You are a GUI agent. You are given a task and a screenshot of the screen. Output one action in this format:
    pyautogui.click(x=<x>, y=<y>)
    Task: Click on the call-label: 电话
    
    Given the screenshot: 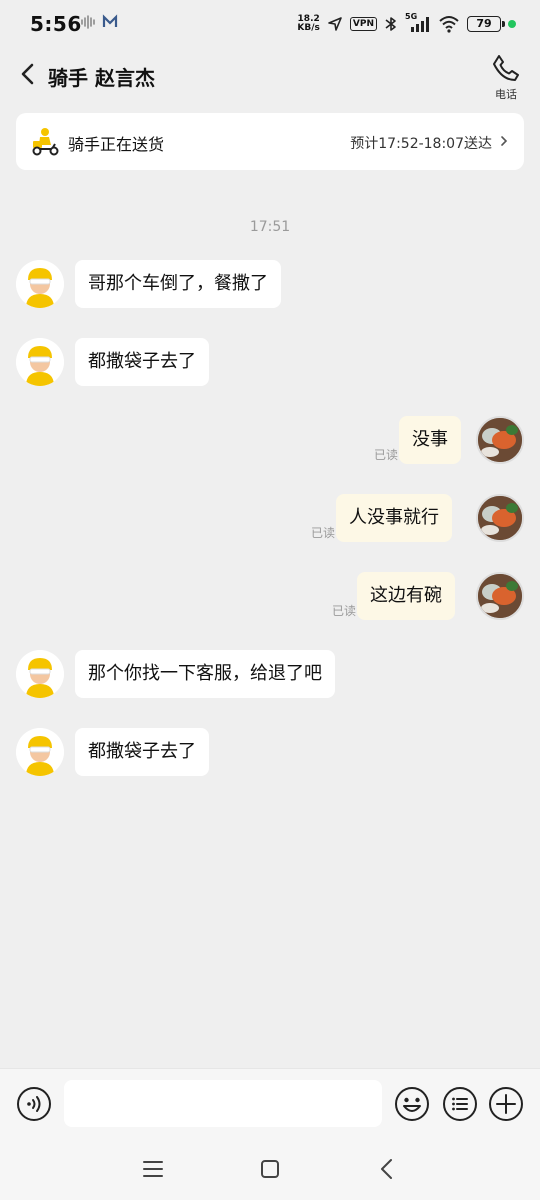 What is the action you would take?
    pyautogui.click(x=506, y=94)
    